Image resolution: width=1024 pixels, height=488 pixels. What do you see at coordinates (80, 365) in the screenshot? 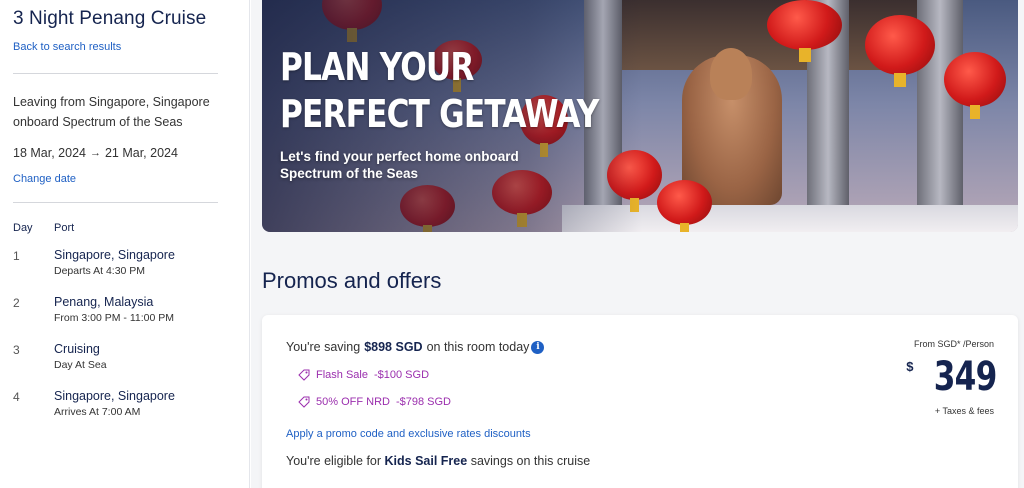
I see `itinerary-detail: Day At Sea` at bounding box center [80, 365].